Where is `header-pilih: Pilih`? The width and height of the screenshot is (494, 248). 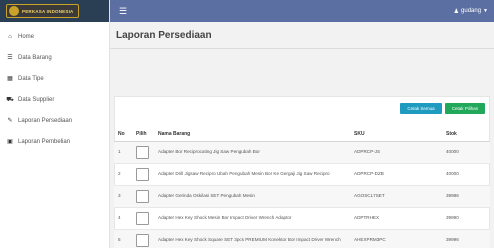 header-pilih: Pilih is located at coordinates (143, 134).